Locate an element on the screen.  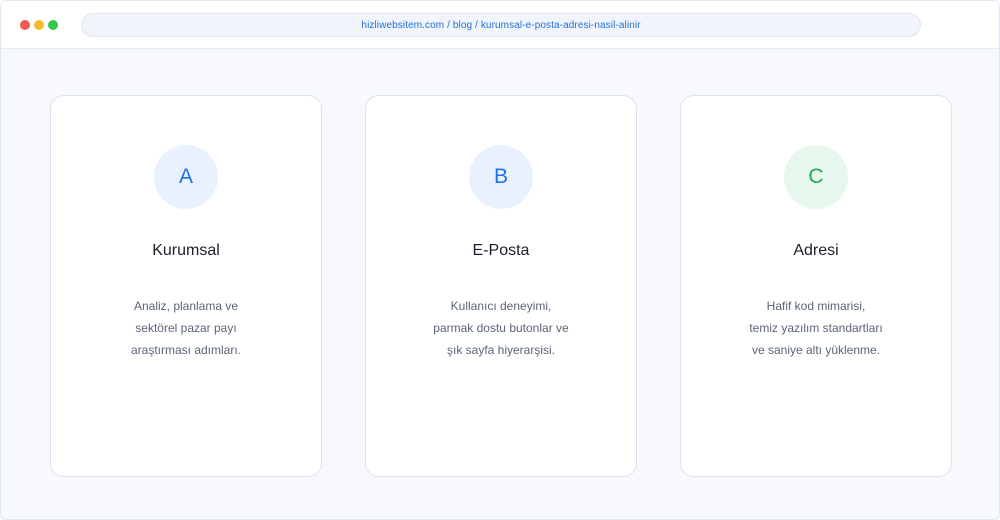
card-description-line: Kullanıcı deneyimi, is located at coordinates (501, 306).